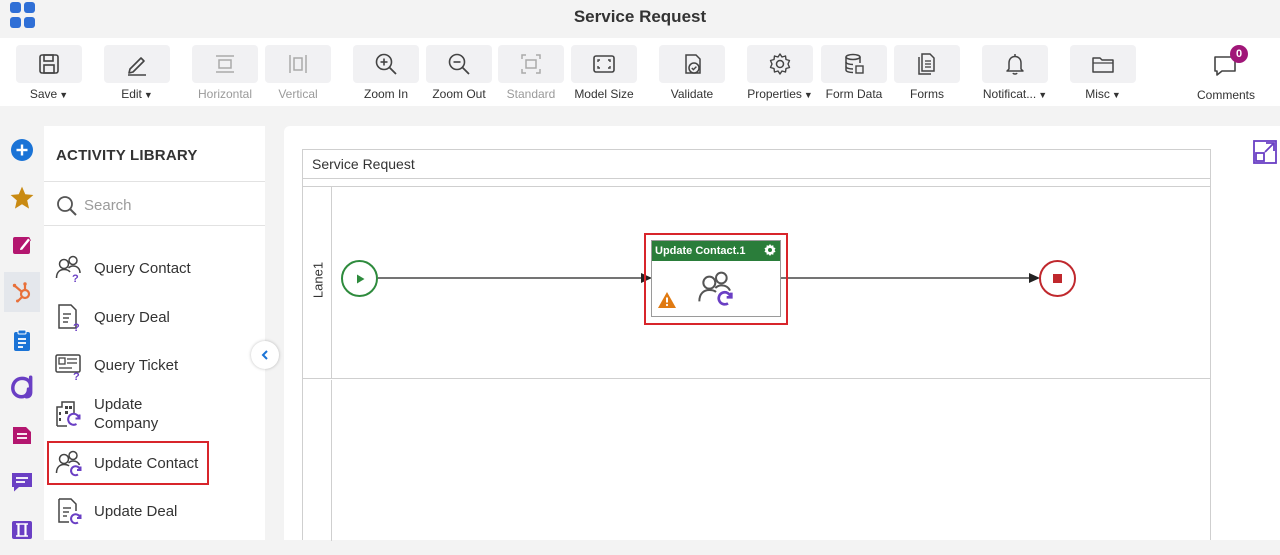  I want to click on properties-button: Properties ▼, so click(780, 74).